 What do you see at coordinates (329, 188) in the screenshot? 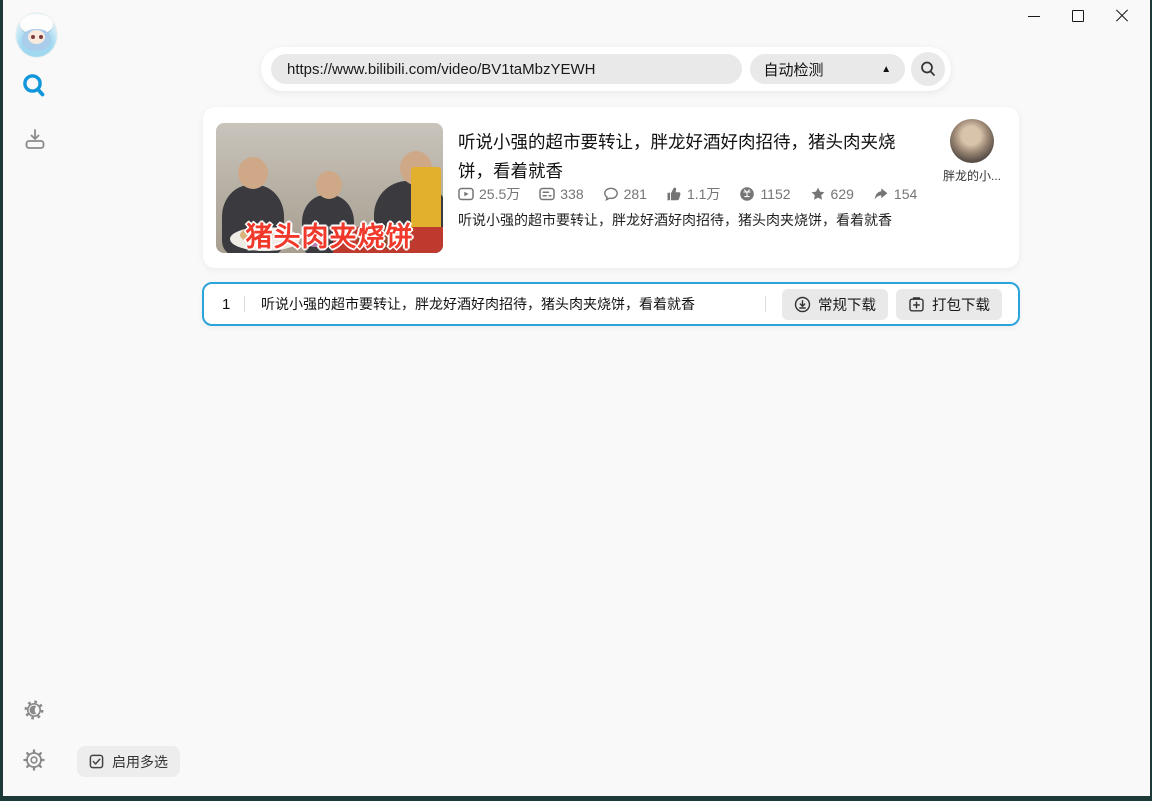
I see `video-thumbnail: 猪头肉夹烧饼` at bounding box center [329, 188].